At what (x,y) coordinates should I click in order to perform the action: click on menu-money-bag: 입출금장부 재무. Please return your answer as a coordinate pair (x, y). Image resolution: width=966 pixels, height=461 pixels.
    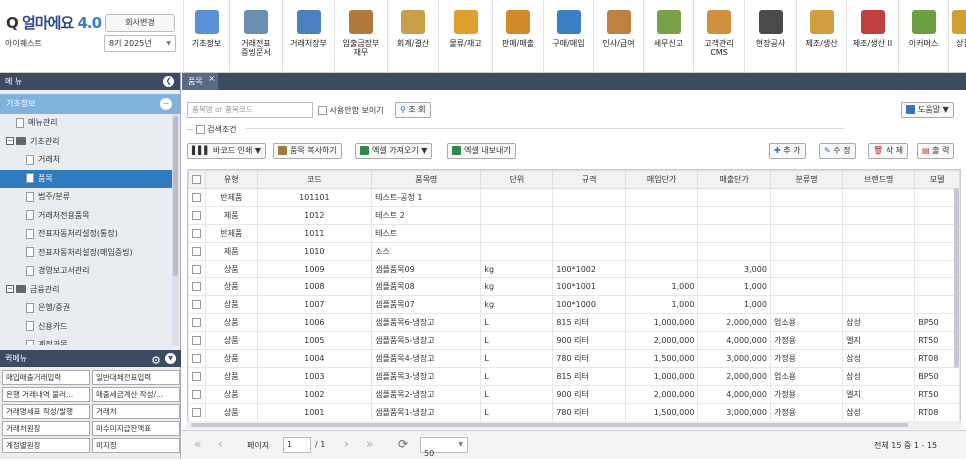
    Looking at the image, I should click on (360, 36).